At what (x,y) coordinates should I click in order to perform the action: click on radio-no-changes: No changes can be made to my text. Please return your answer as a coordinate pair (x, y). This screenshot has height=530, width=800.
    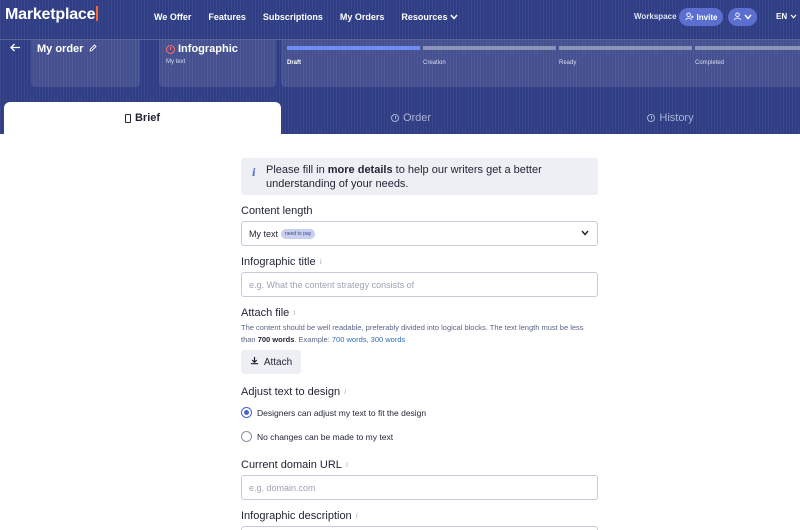
    Looking at the image, I should click on (317, 436).